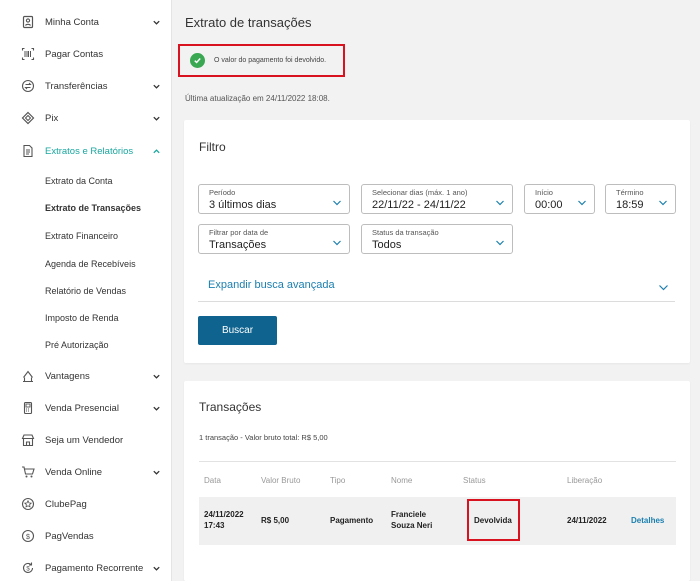 This screenshot has height=581, width=700. What do you see at coordinates (437, 239) in the screenshot?
I see `status-select: Status da transação Todos` at bounding box center [437, 239].